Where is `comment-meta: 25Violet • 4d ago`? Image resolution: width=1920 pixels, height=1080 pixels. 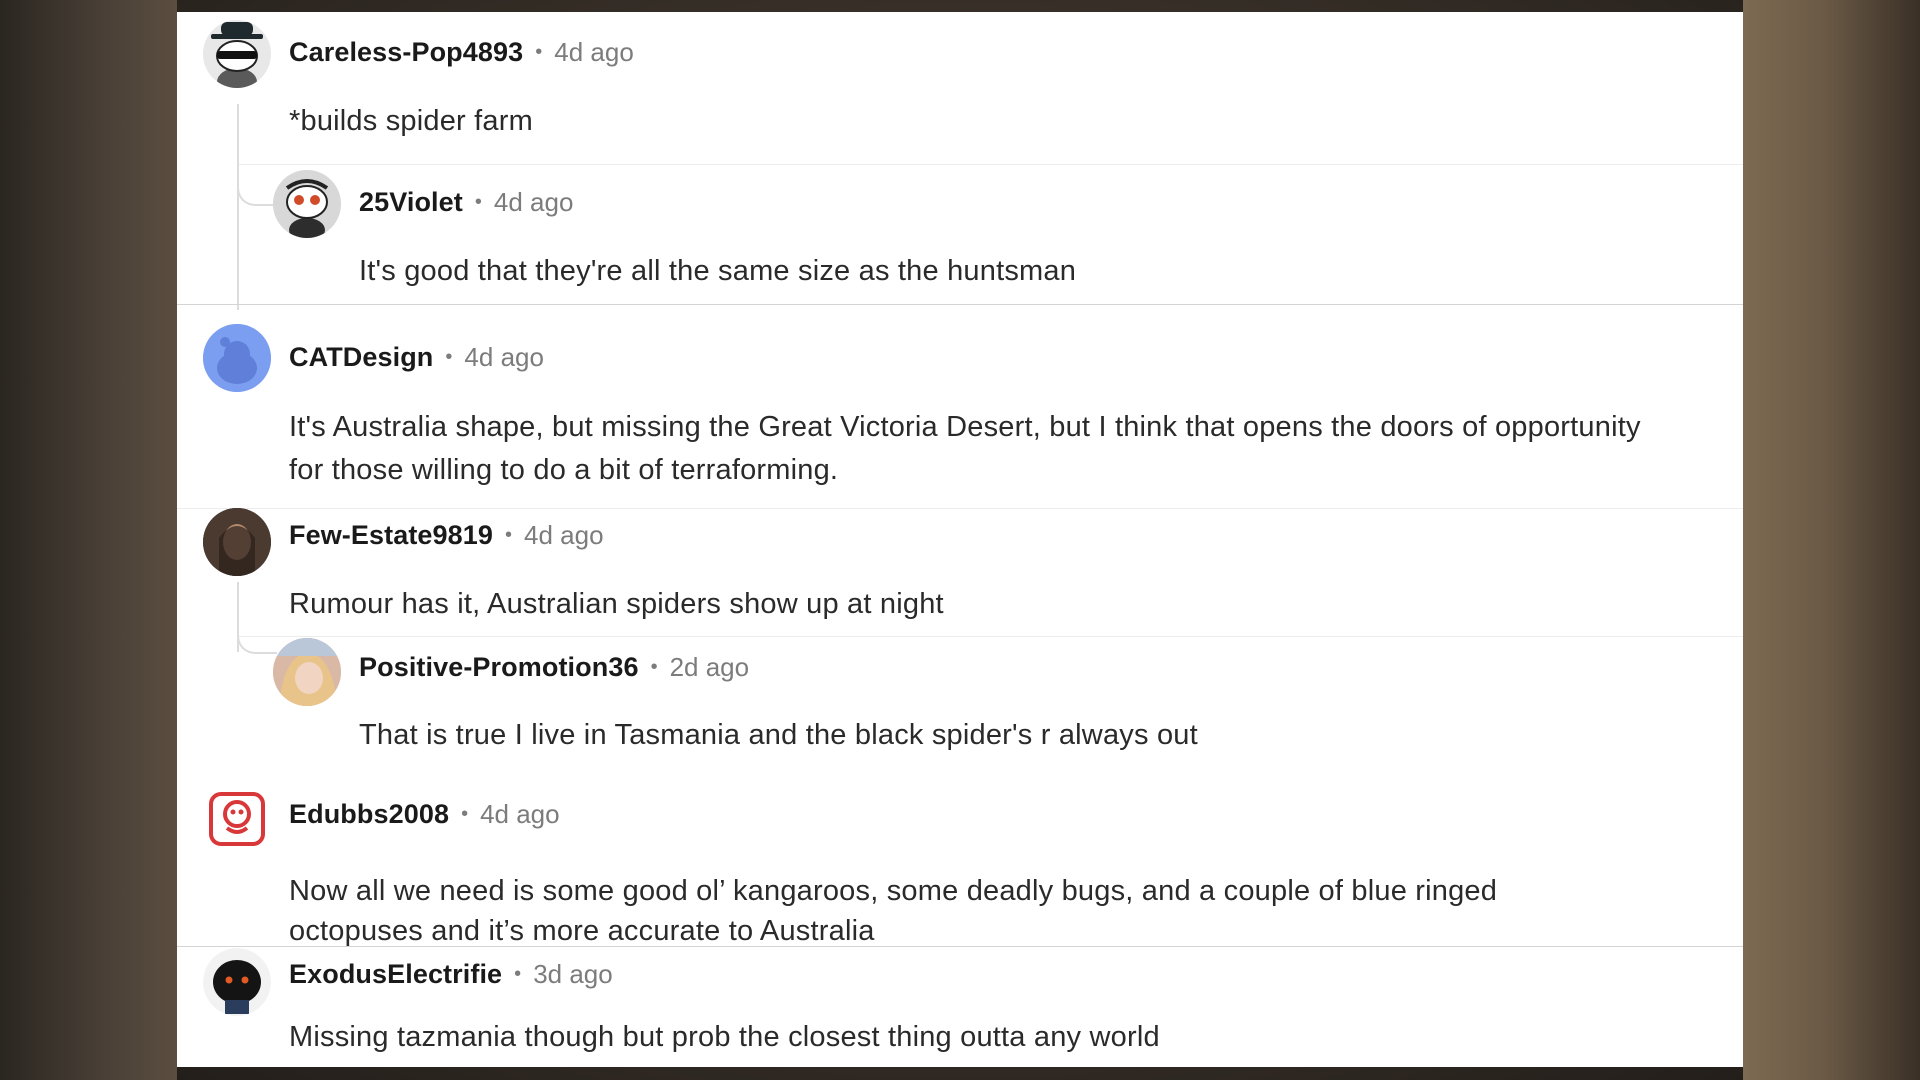 comment-meta: 25Violet • 4d ago is located at coordinates (466, 202).